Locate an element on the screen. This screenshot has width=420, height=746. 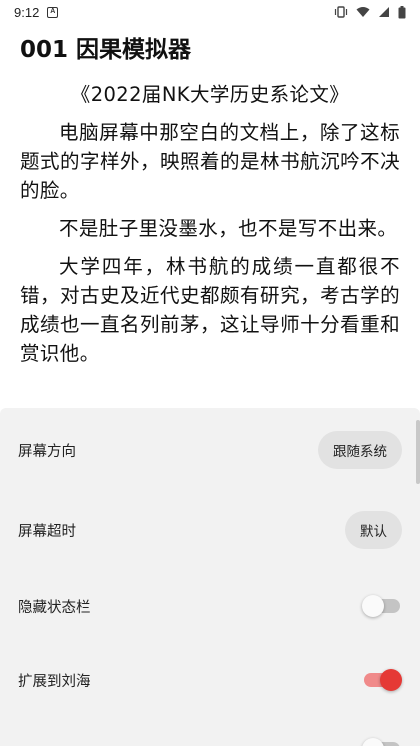
vibrate-icon is located at coordinates (341, 12).